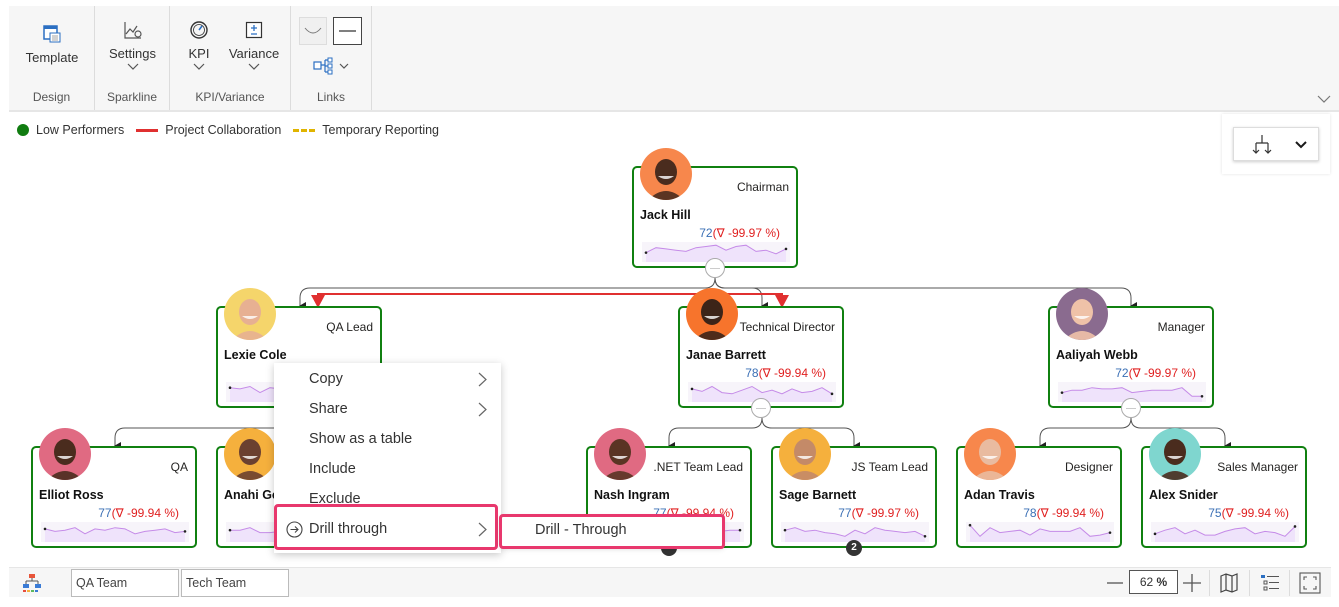 This screenshot has width=1339, height=607. Describe the element at coordinates (1257, 467) in the screenshot. I see `node-role: Sales Manager` at that location.